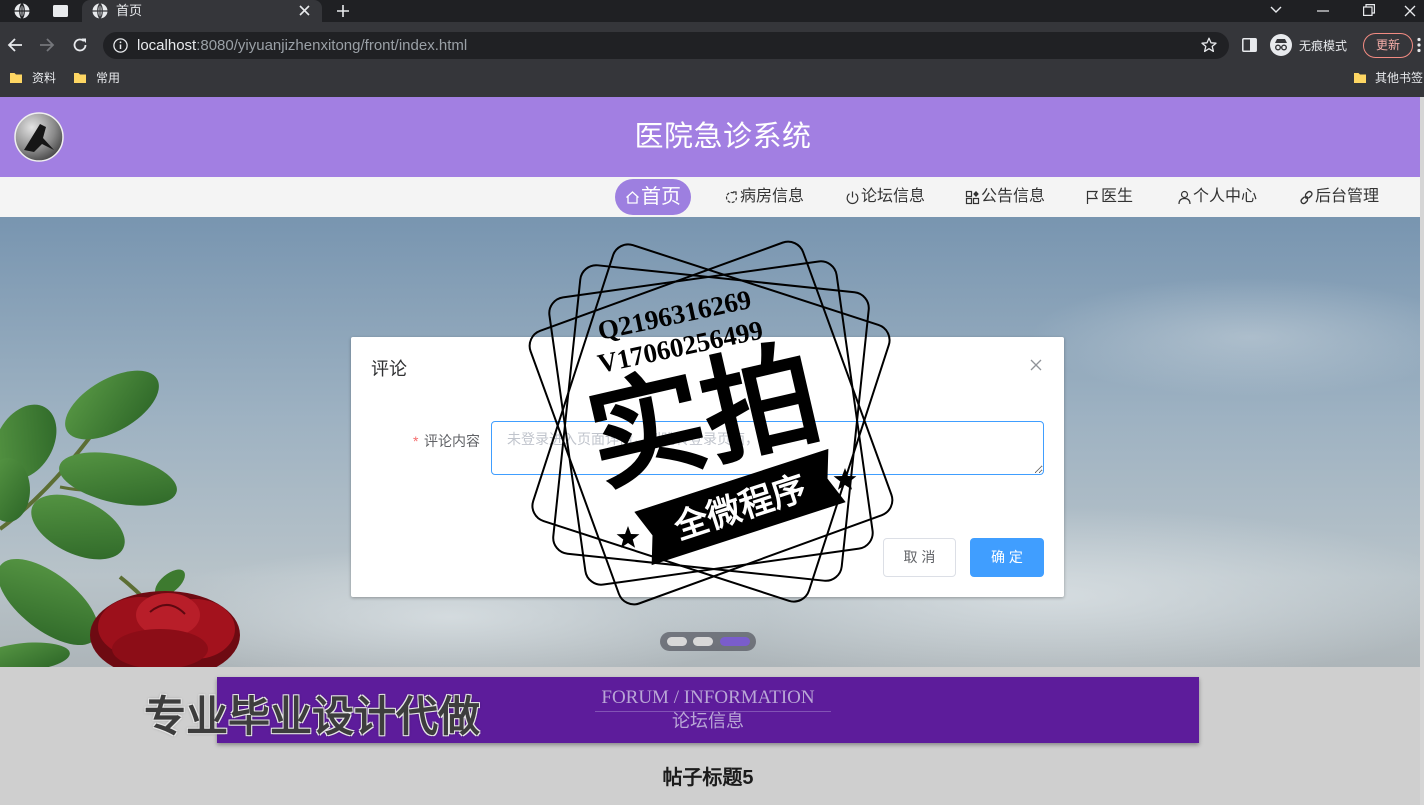 This screenshot has width=1424, height=805. I want to click on restore-icon, so click(1369, 10).